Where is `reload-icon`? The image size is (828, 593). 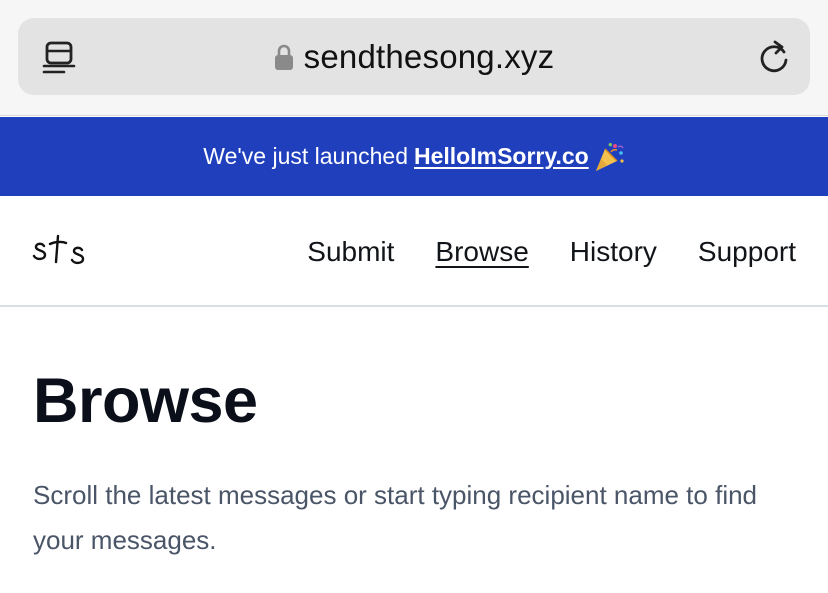 reload-icon is located at coordinates (774, 57).